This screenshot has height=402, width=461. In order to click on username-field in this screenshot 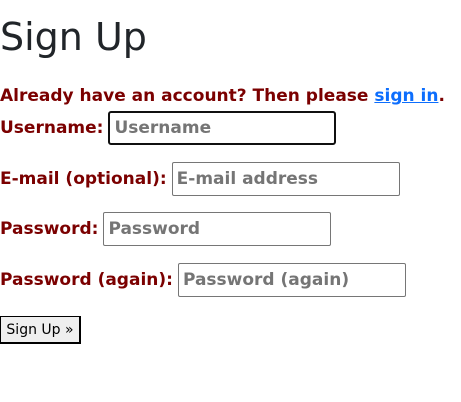, I will do `click(222, 128)`.